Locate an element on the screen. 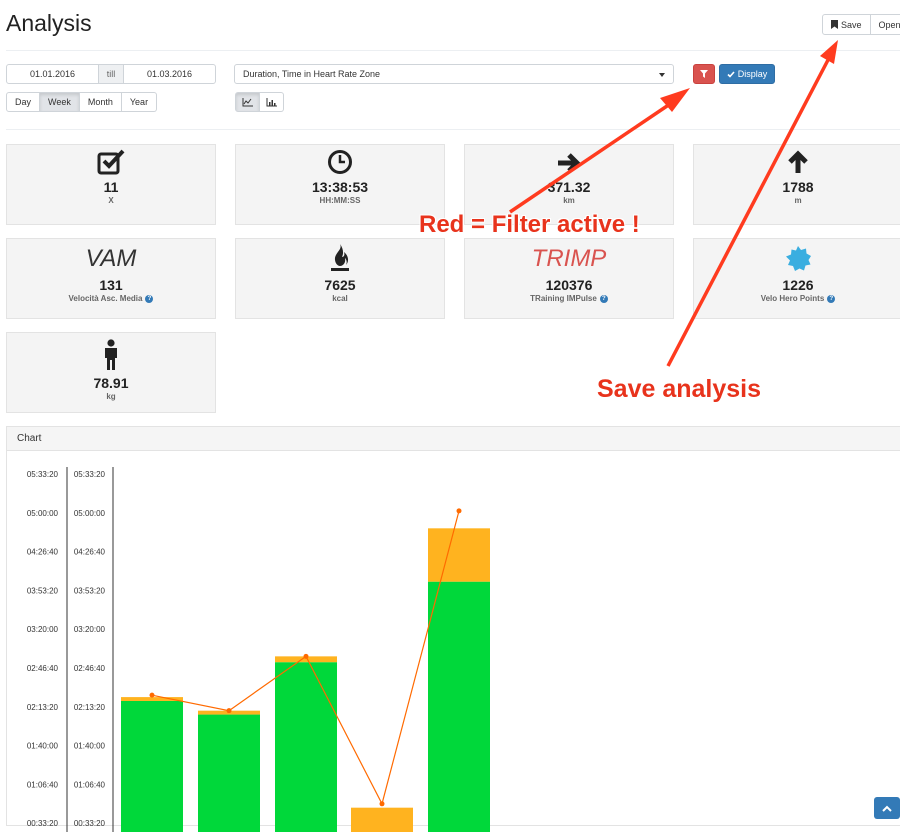 Image resolution: width=900 pixels, height=832 pixels. annotation-arrow-save is located at coordinates (748, 213).